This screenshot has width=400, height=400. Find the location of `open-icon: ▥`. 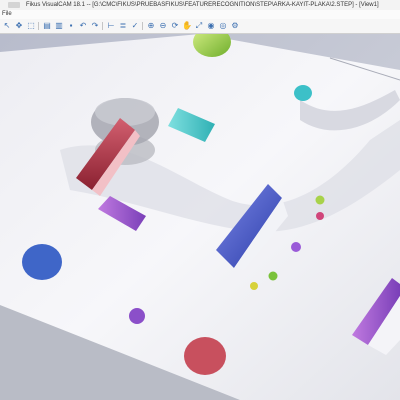

open-icon: ▥ is located at coordinates (59, 26).